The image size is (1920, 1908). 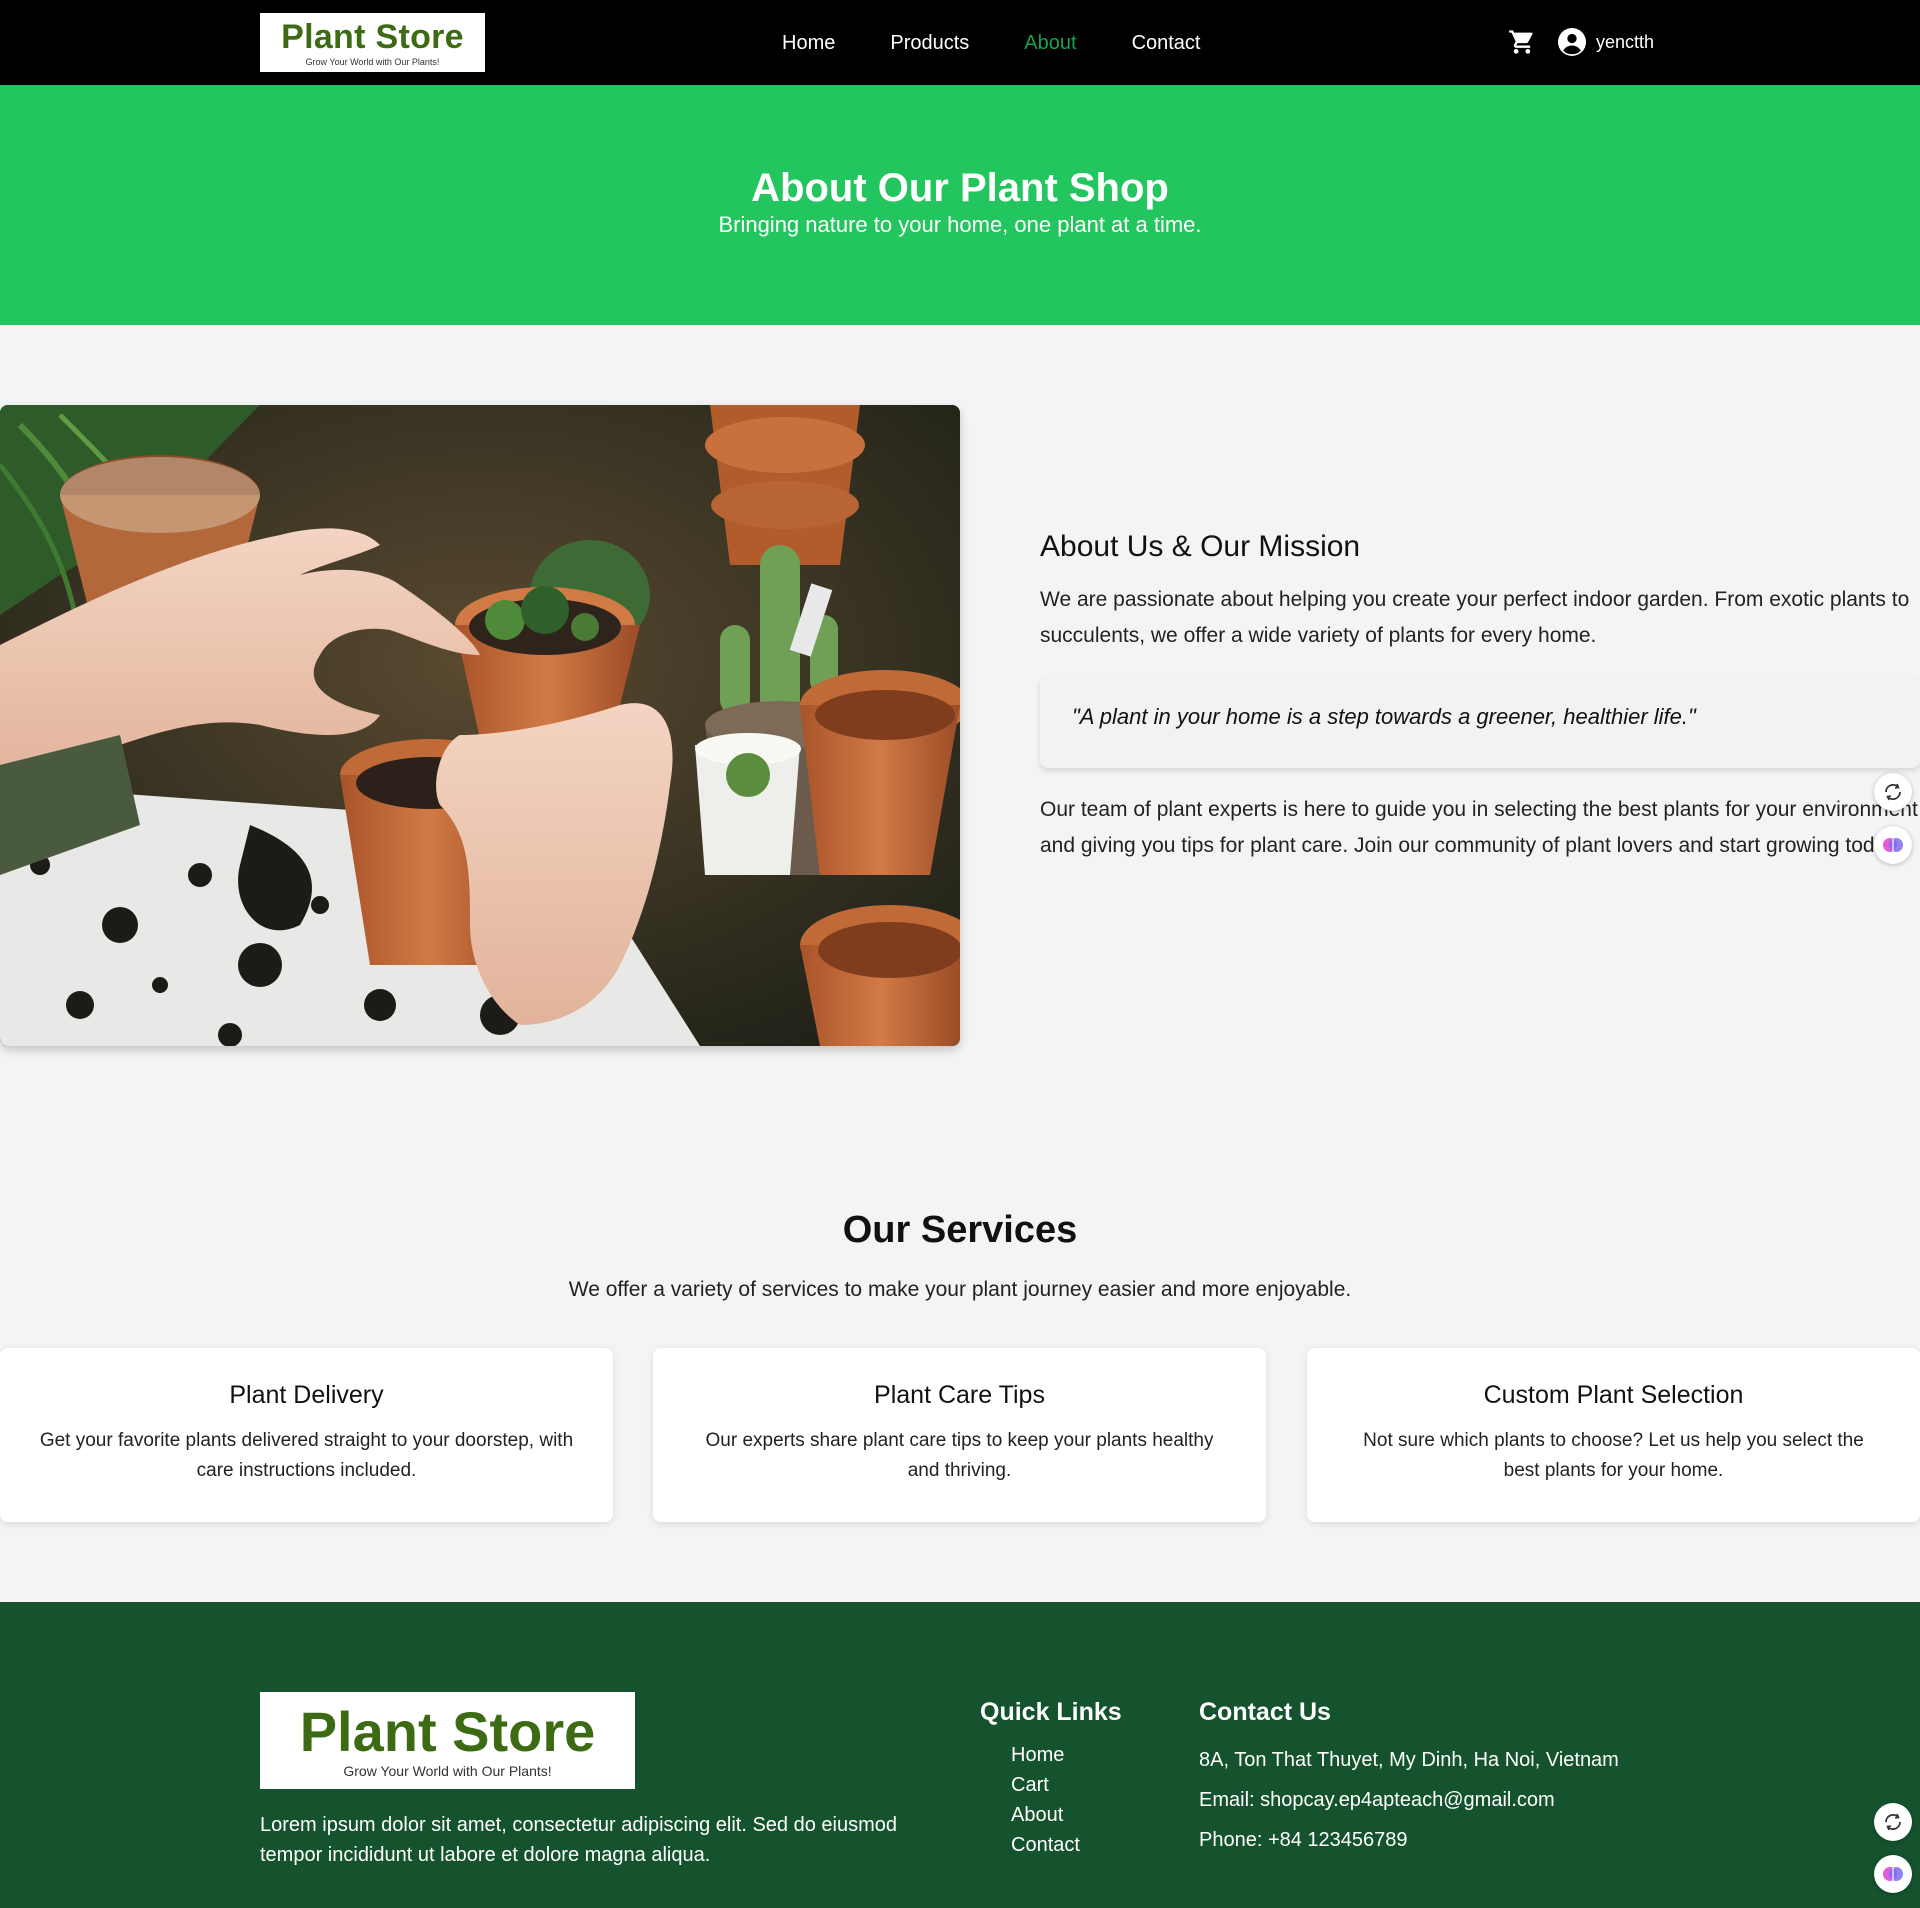 I want to click on nav-link-home: Home, so click(x=808, y=43).